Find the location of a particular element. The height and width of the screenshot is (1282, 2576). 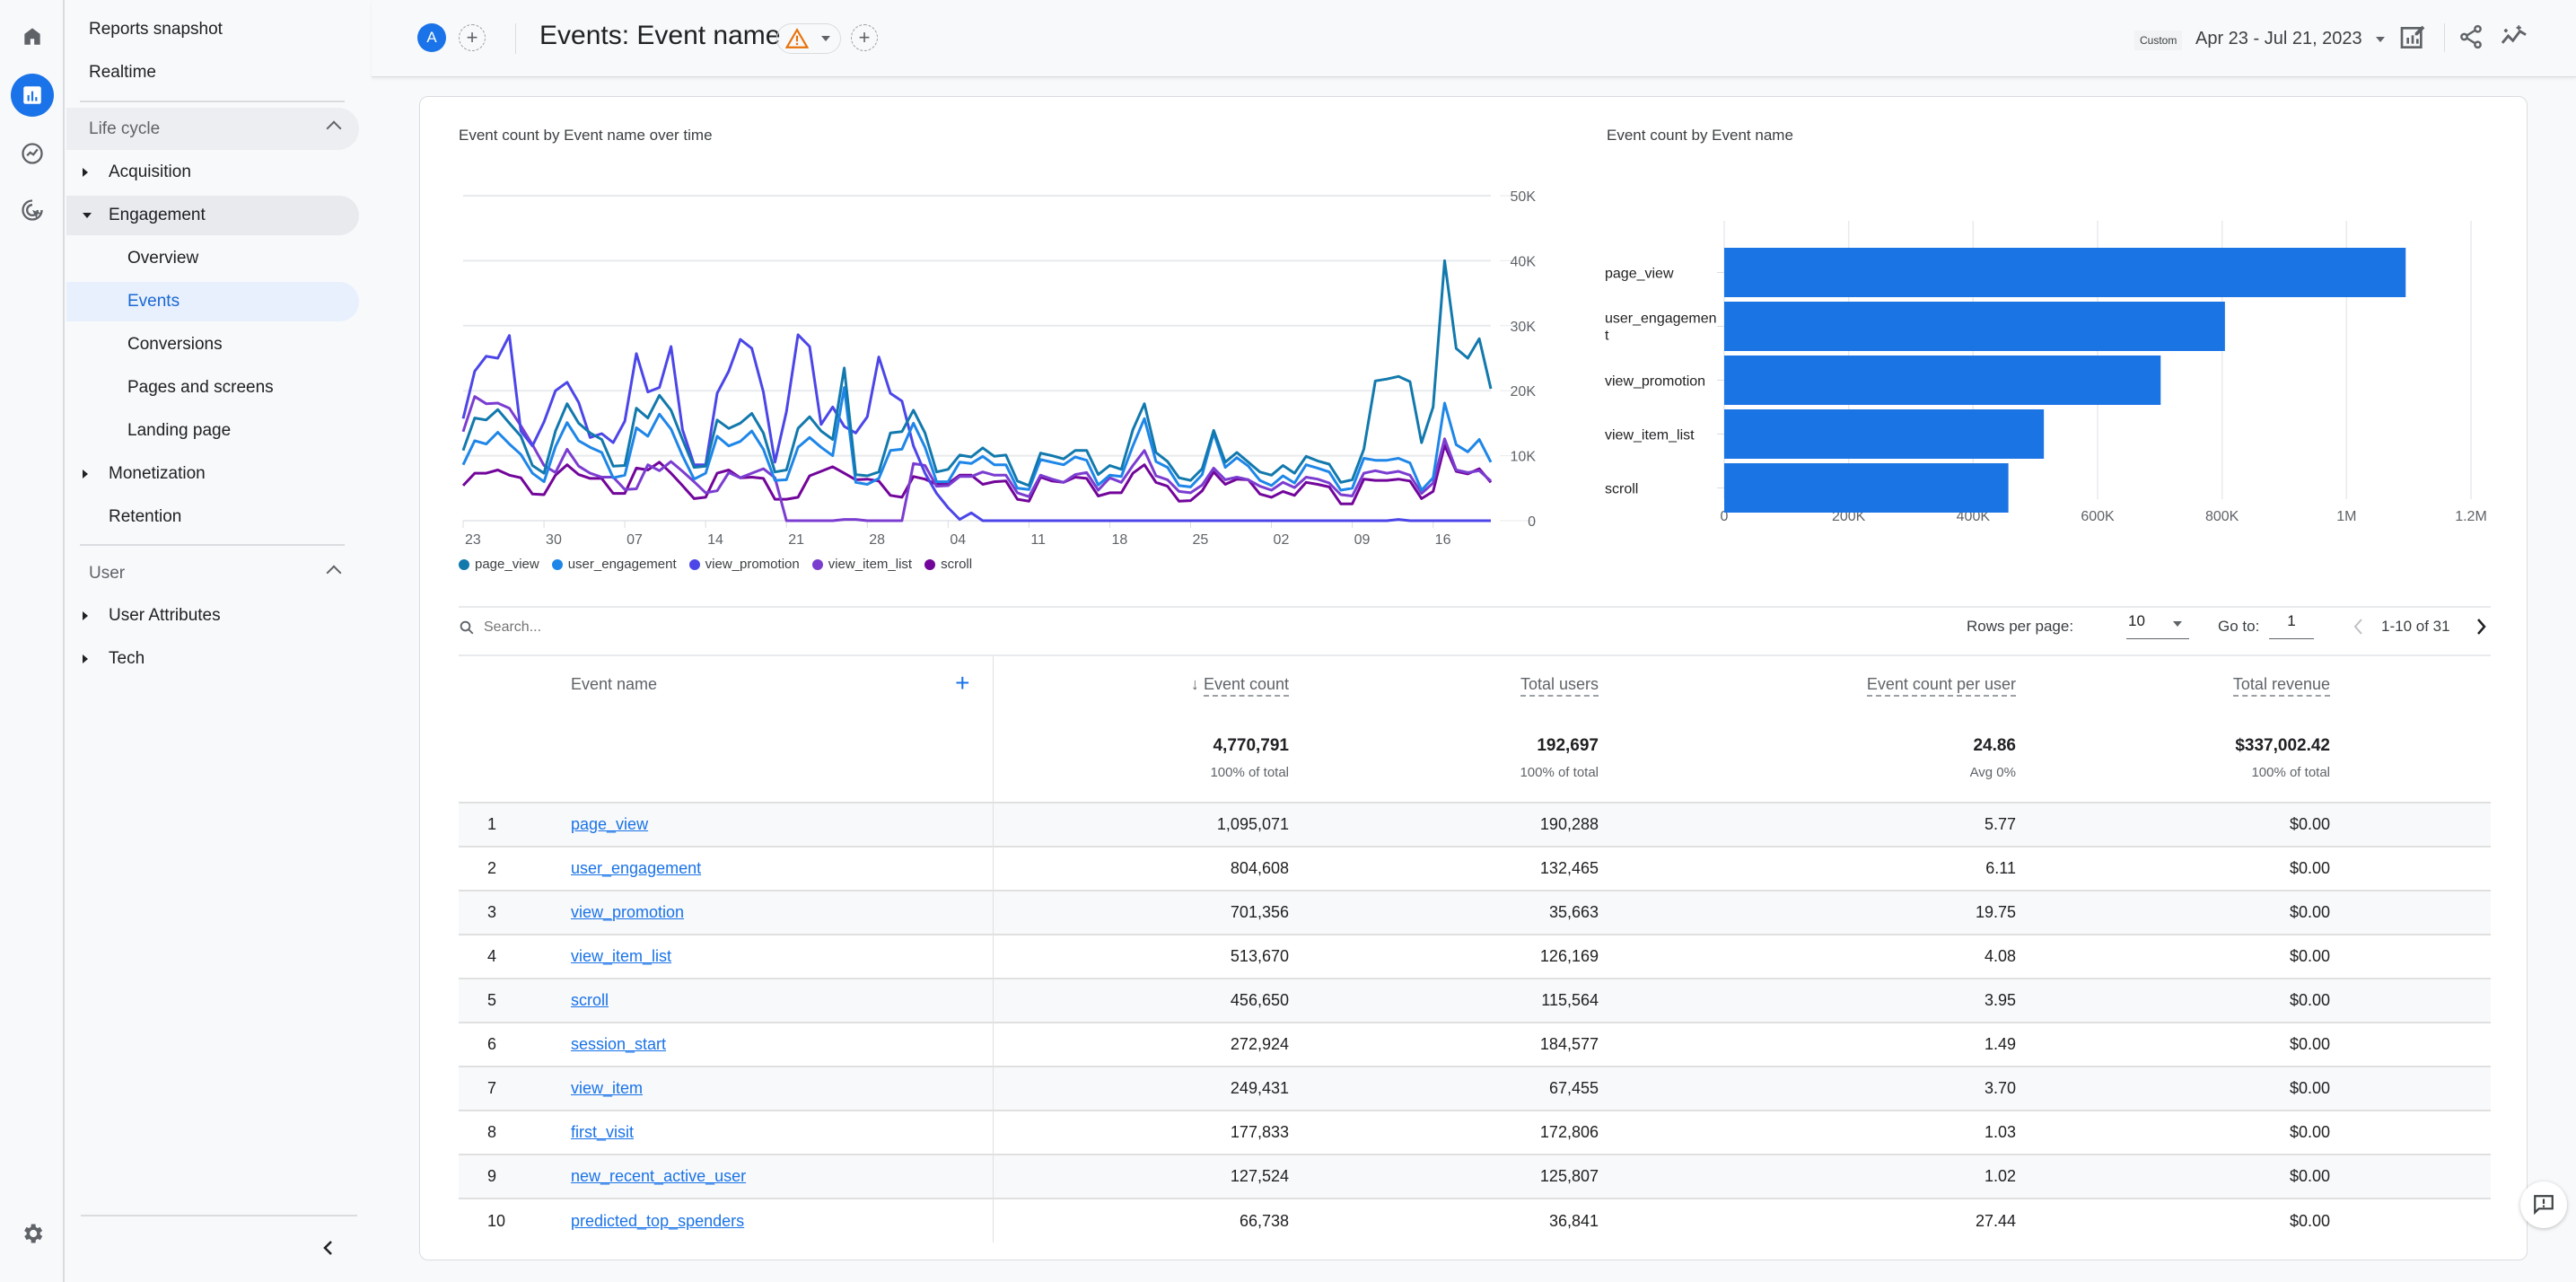

nav-item-monetization: Monetization is located at coordinates (212, 474).